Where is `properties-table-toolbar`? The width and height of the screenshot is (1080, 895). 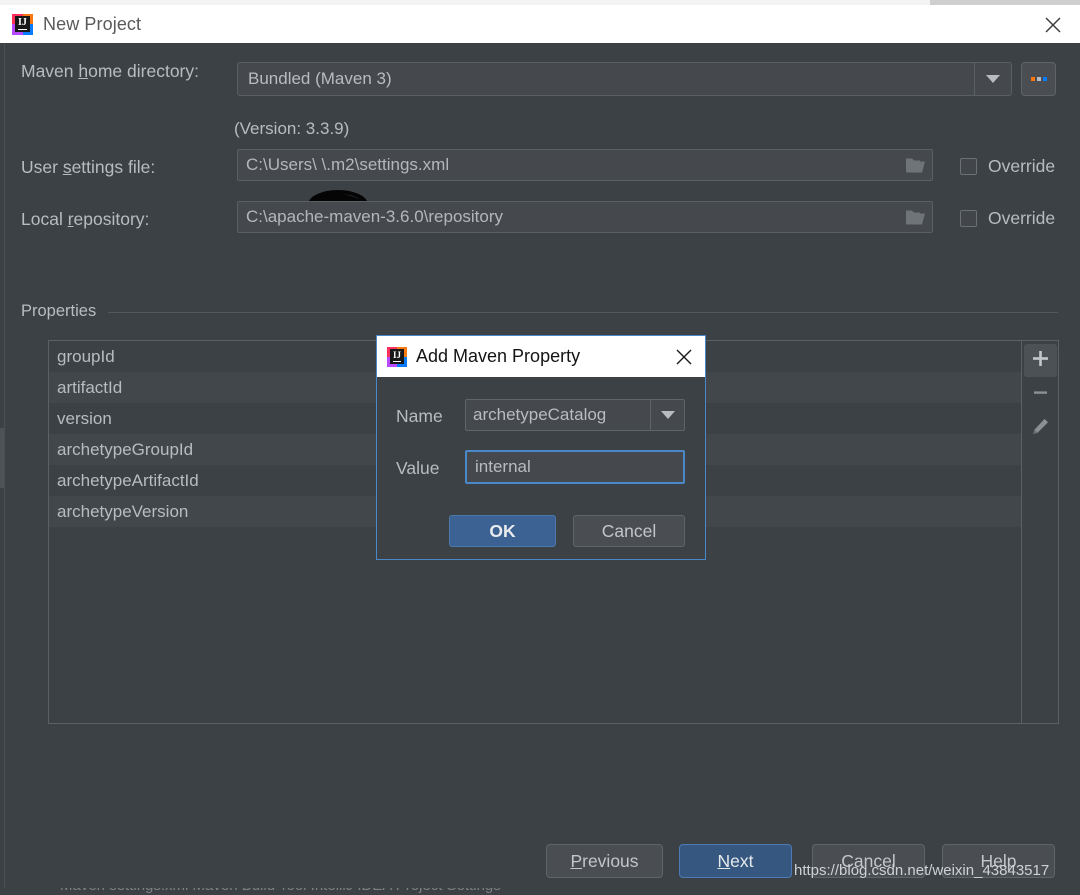 properties-table-toolbar is located at coordinates (1040, 532).